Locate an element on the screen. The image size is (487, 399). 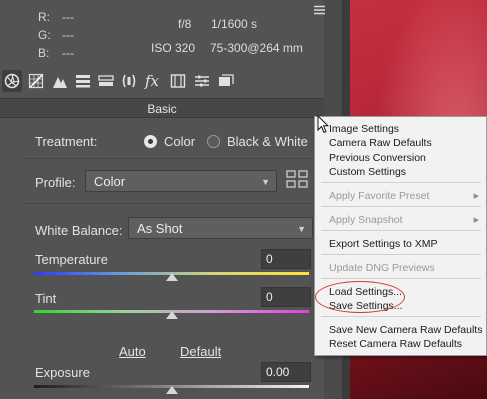
g-label: G: is located at coordinates (44, 35).